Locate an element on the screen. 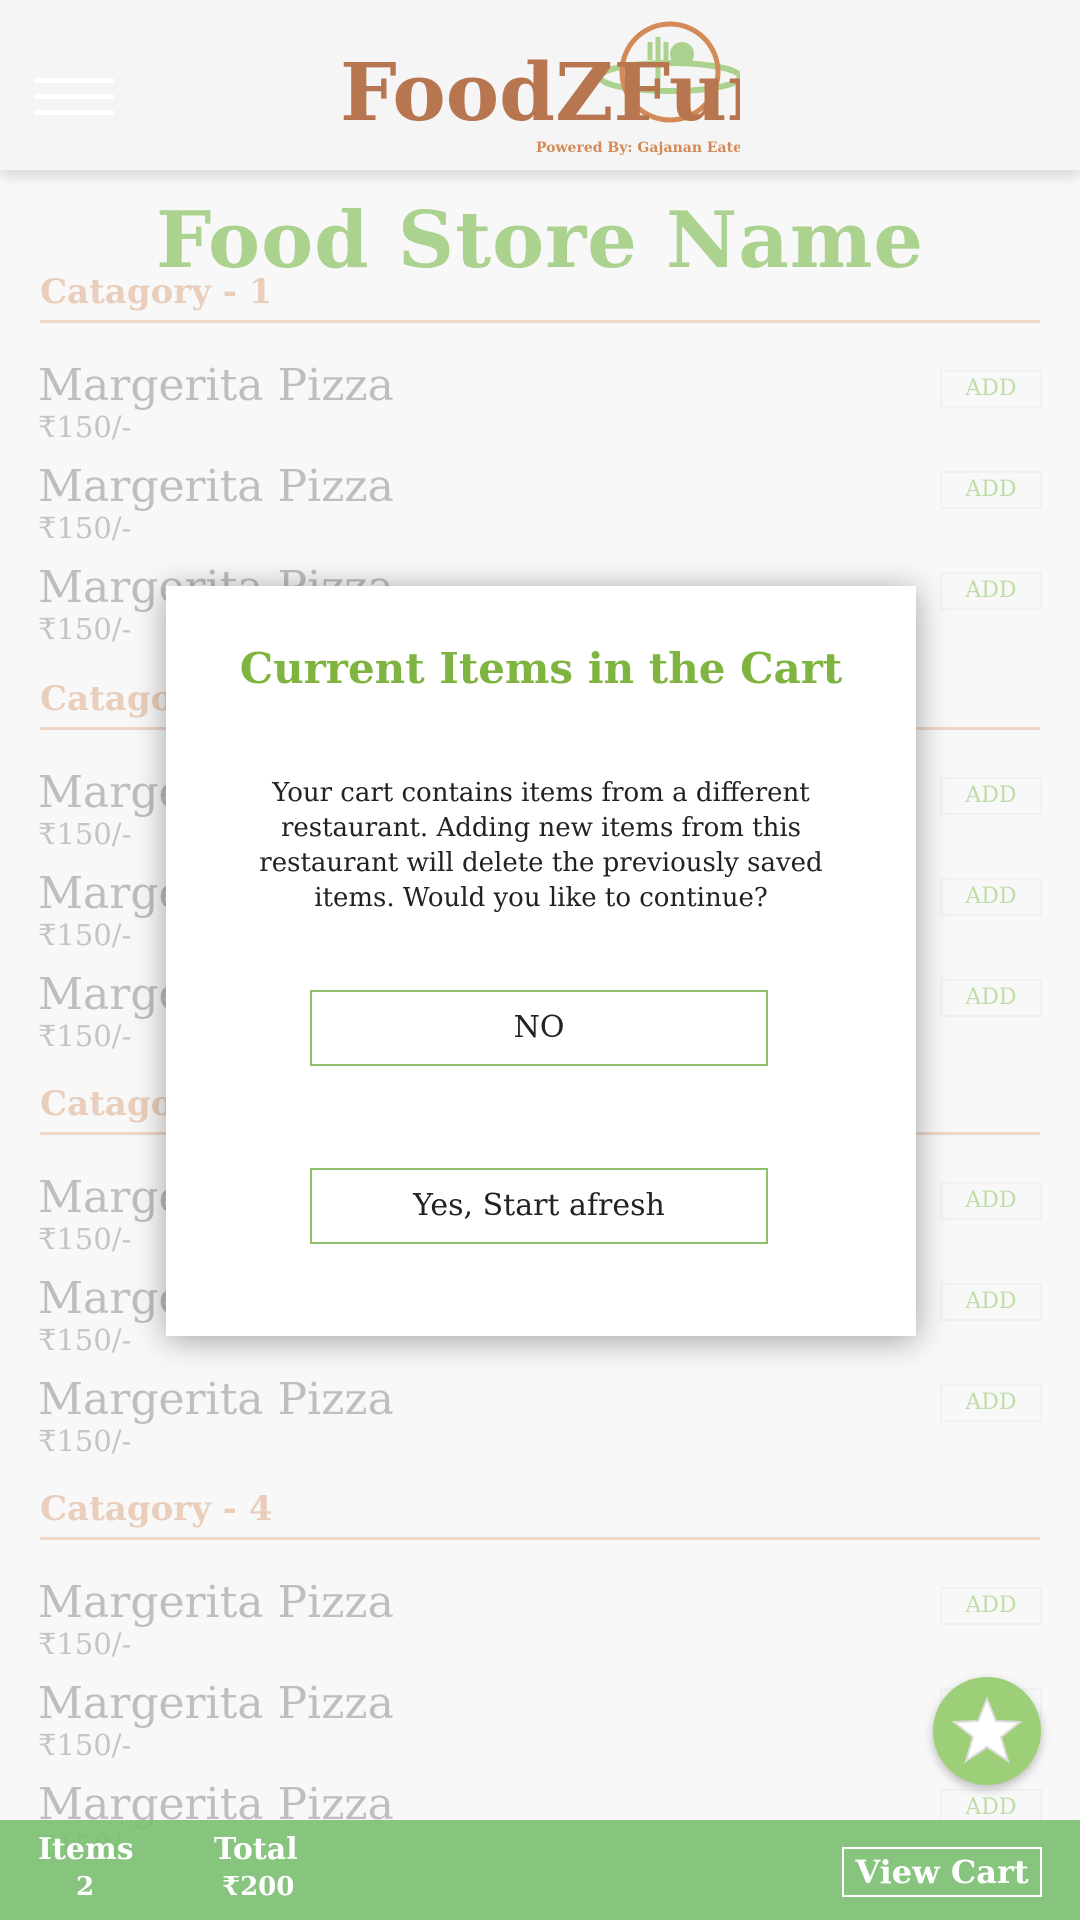  items-count: 2 is located at coordinates (85, 1887).